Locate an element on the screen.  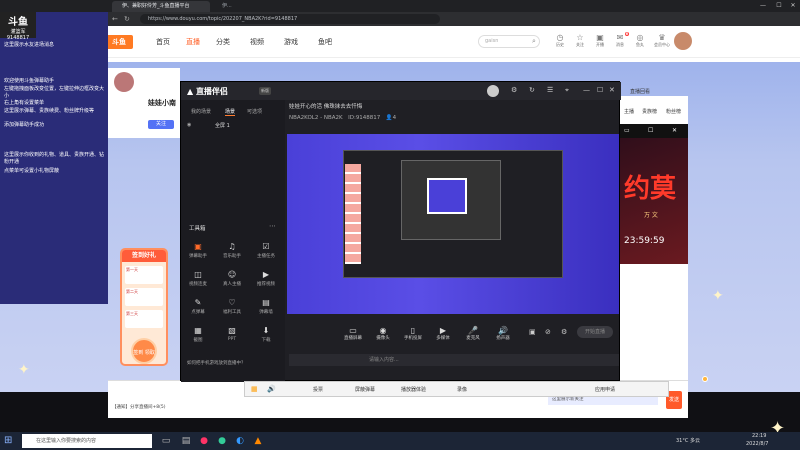
nav-home: 首页 is located at coordinates (163, 42).